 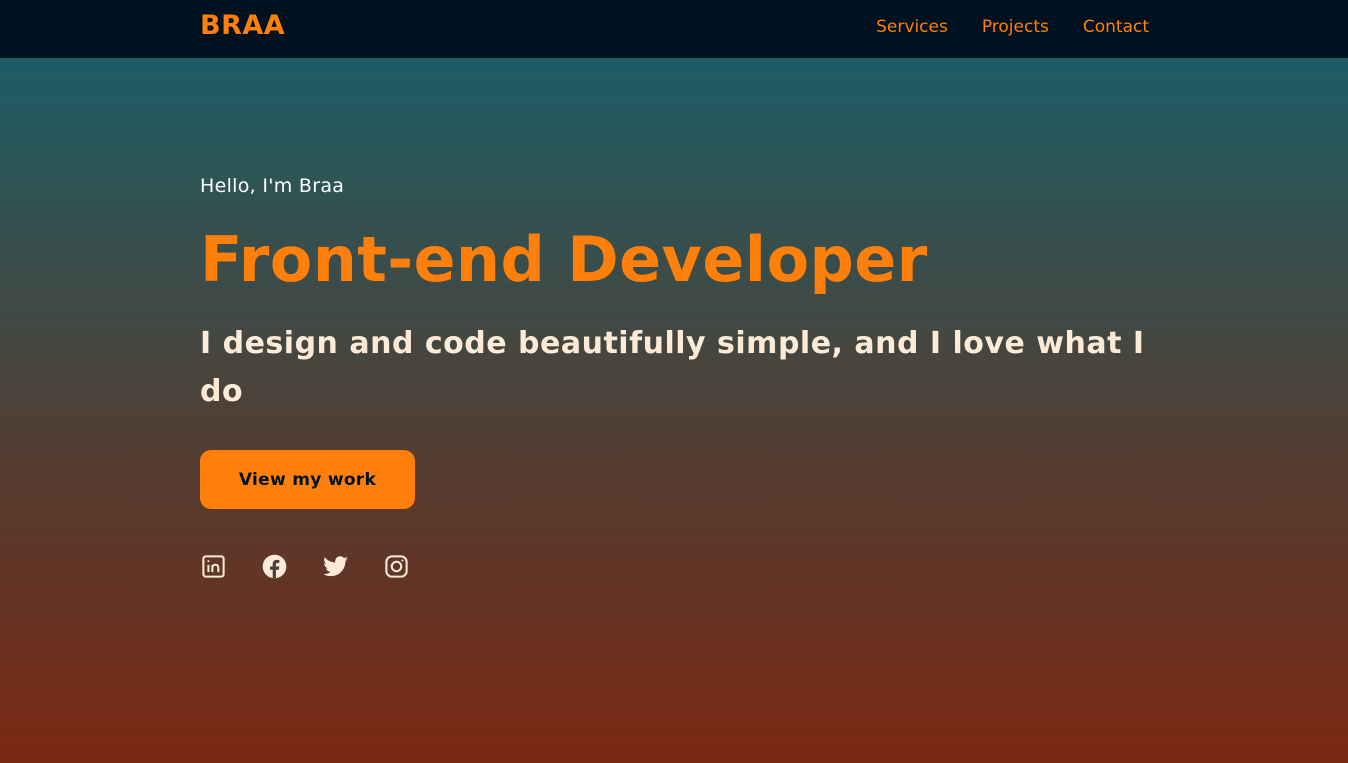 What do you see at coordinates (242, 26) in the screenshot?
I see `site-logo: BRAA` at bounding box center [242, 26].